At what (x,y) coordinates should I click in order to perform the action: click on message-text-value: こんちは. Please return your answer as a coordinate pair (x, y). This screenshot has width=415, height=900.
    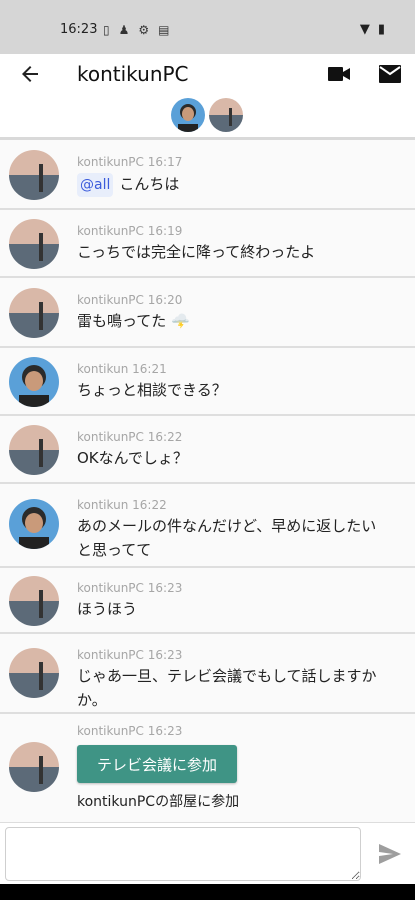
    Looking at the image, I should click on (149, 184).